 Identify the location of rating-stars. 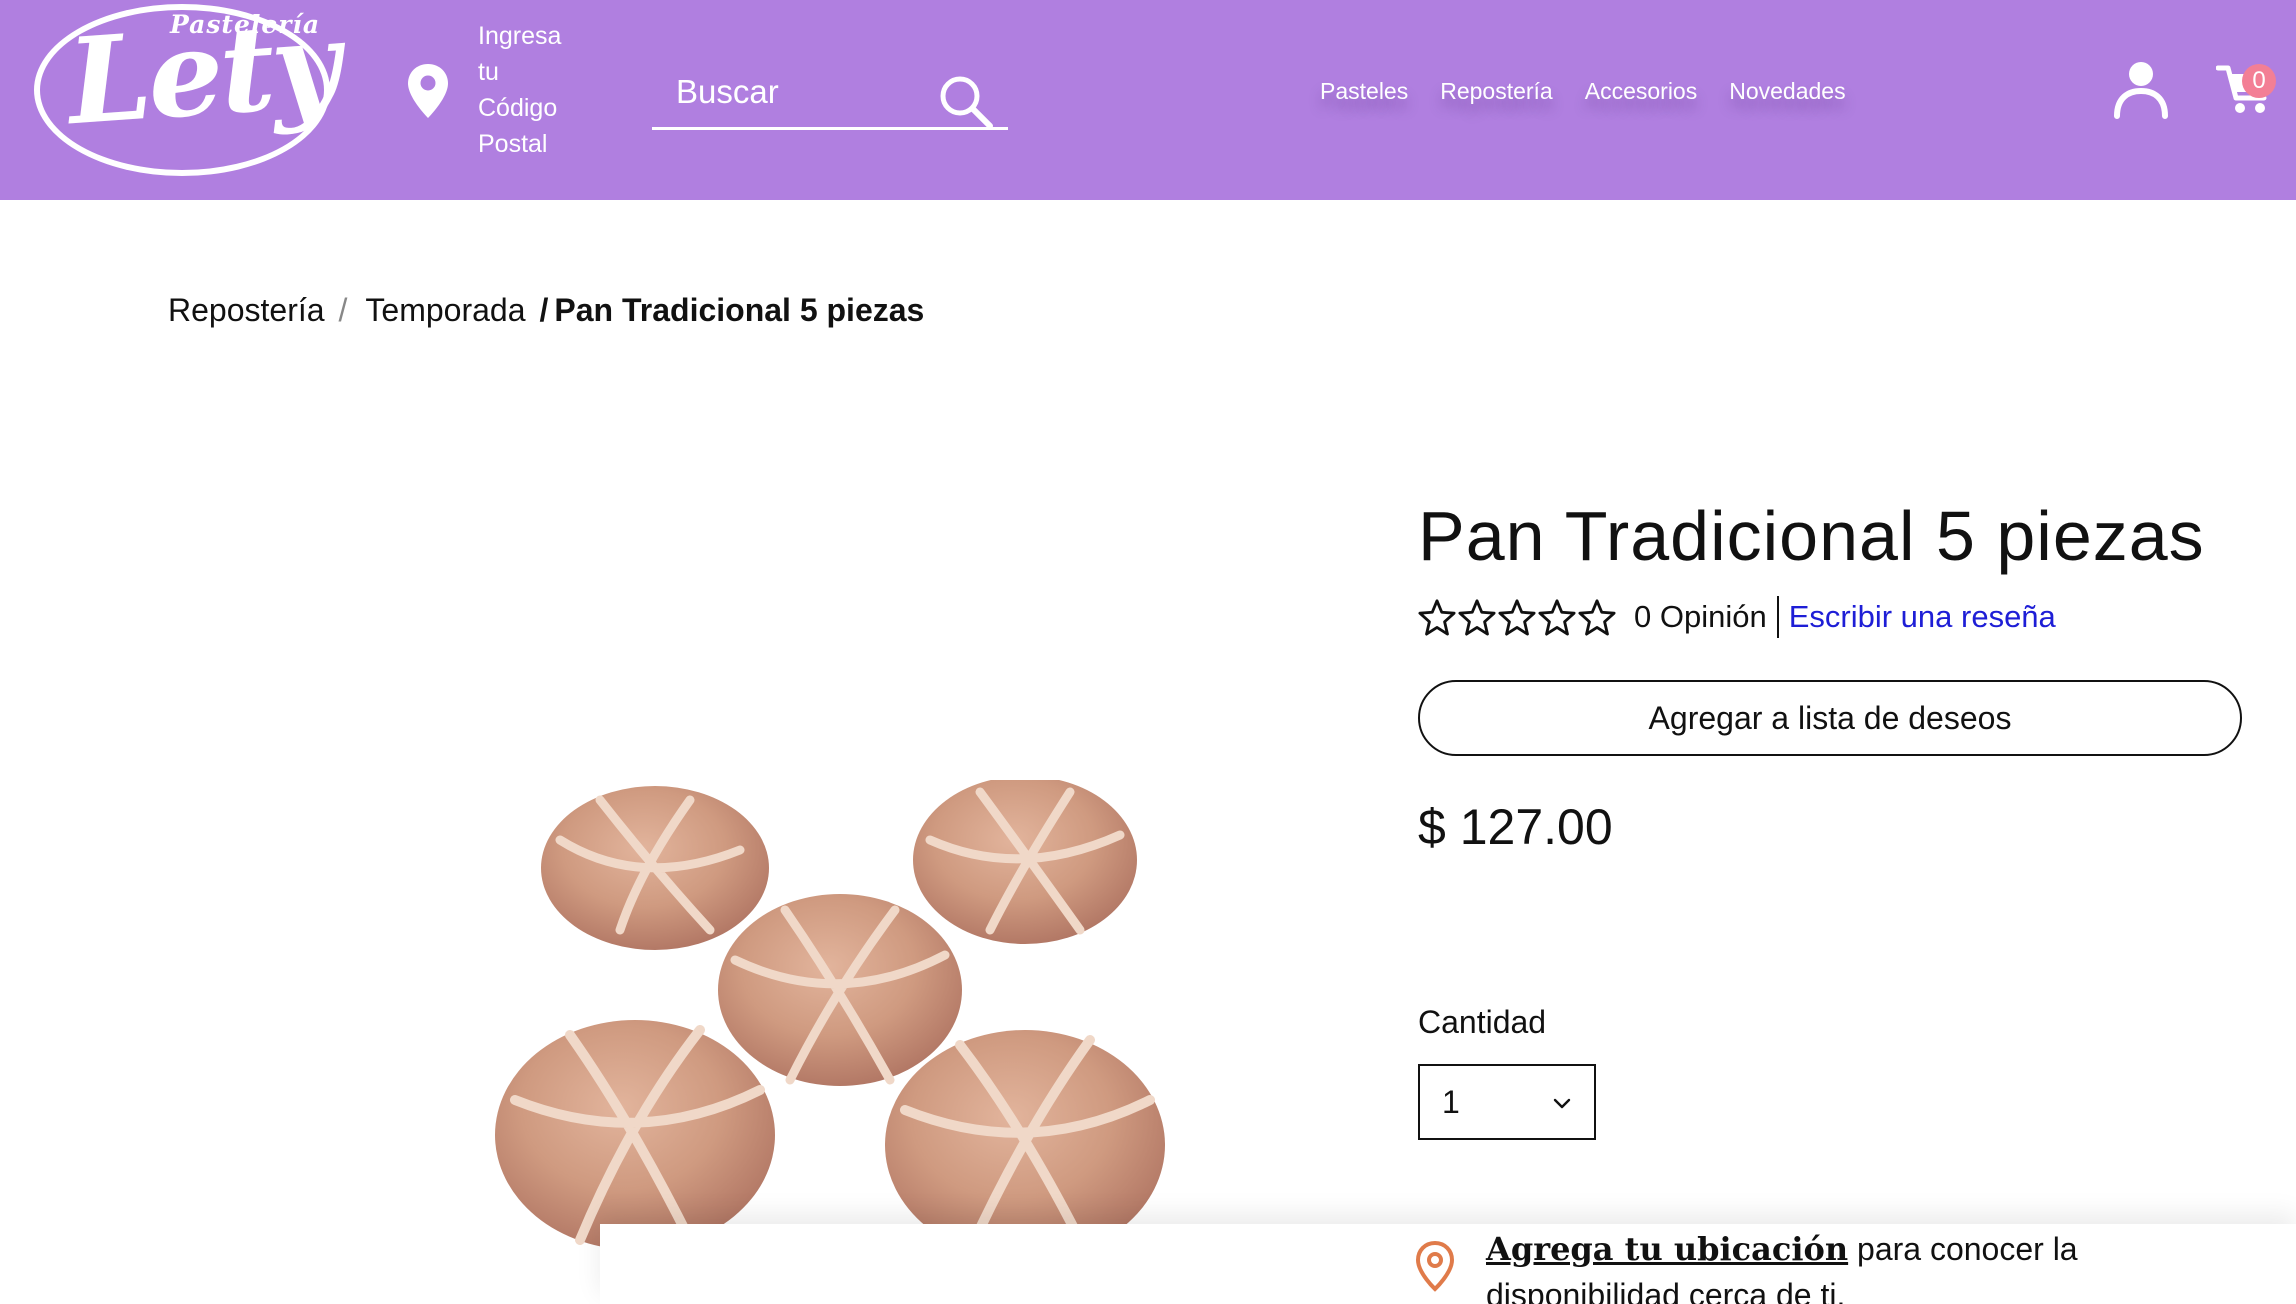
(1517, 617).